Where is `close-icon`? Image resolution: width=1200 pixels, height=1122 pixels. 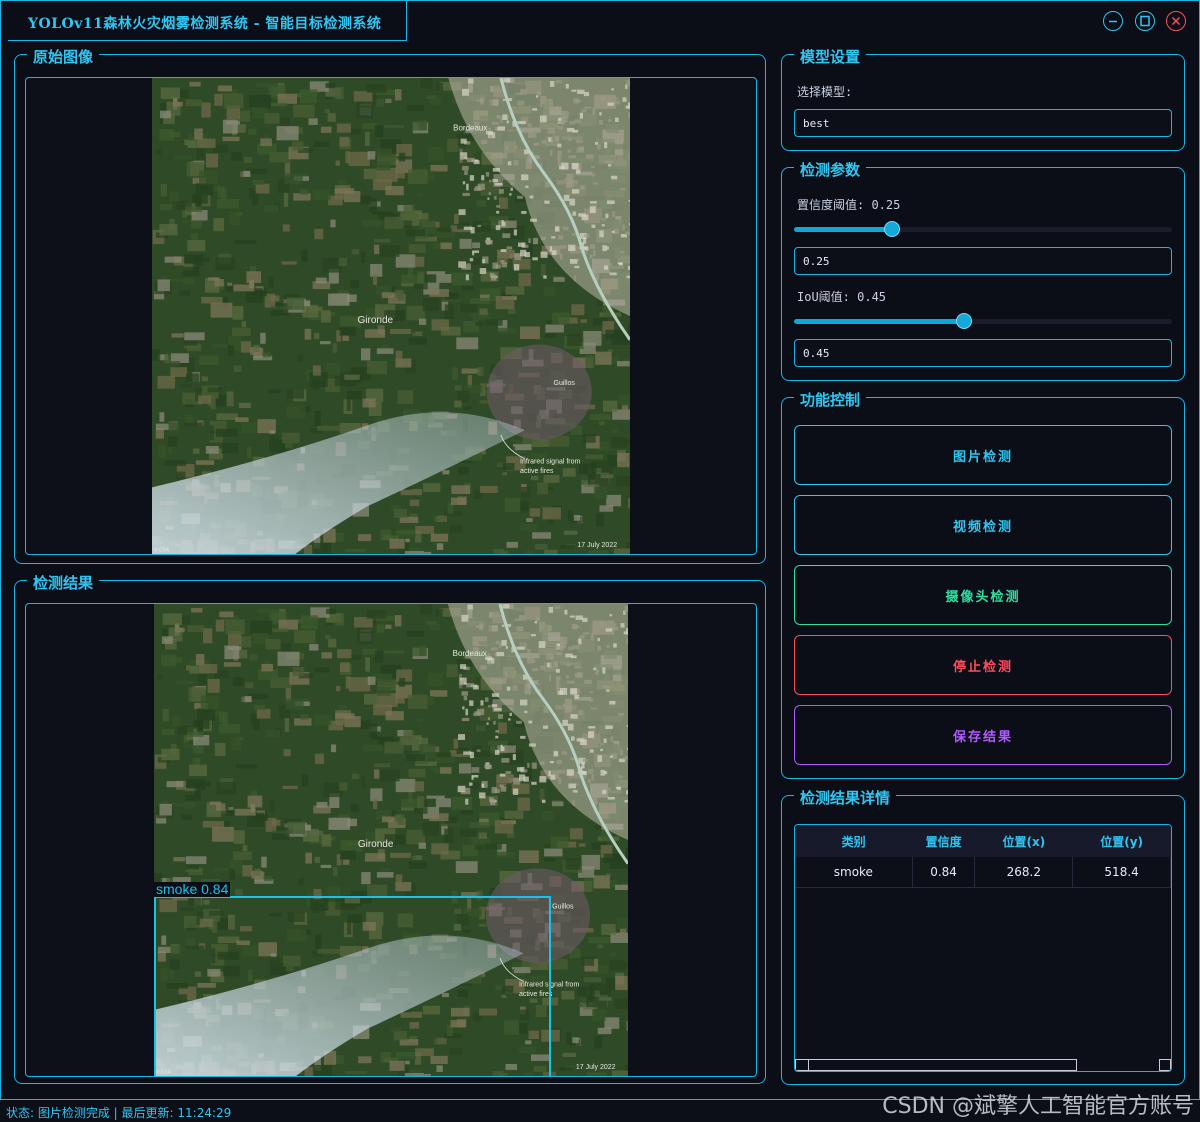
close-icon is located at coordinates (1176, 21).